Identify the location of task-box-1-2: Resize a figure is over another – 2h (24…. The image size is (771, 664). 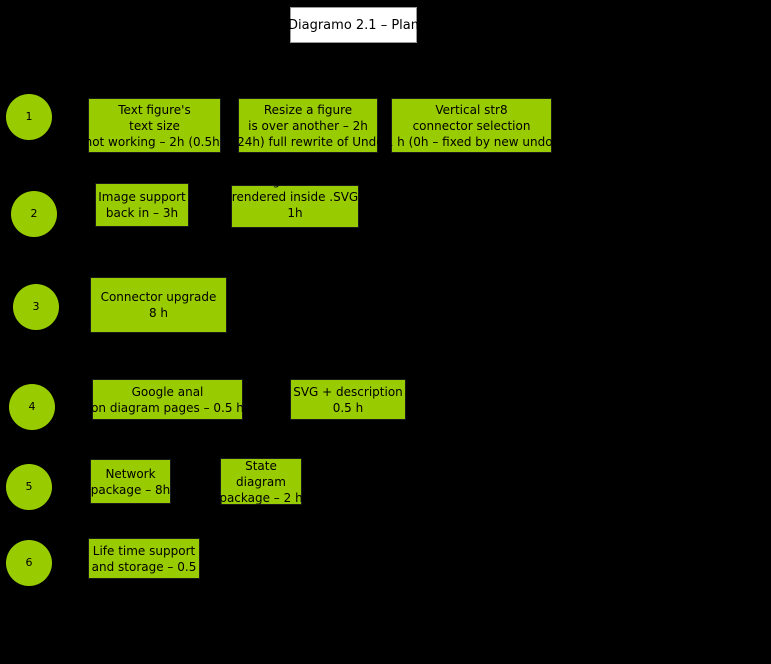
(308, 125).